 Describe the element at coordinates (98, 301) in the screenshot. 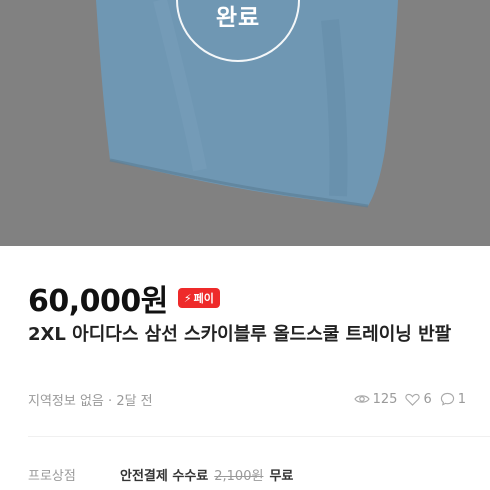

I see `price: 60,000원` at that location.